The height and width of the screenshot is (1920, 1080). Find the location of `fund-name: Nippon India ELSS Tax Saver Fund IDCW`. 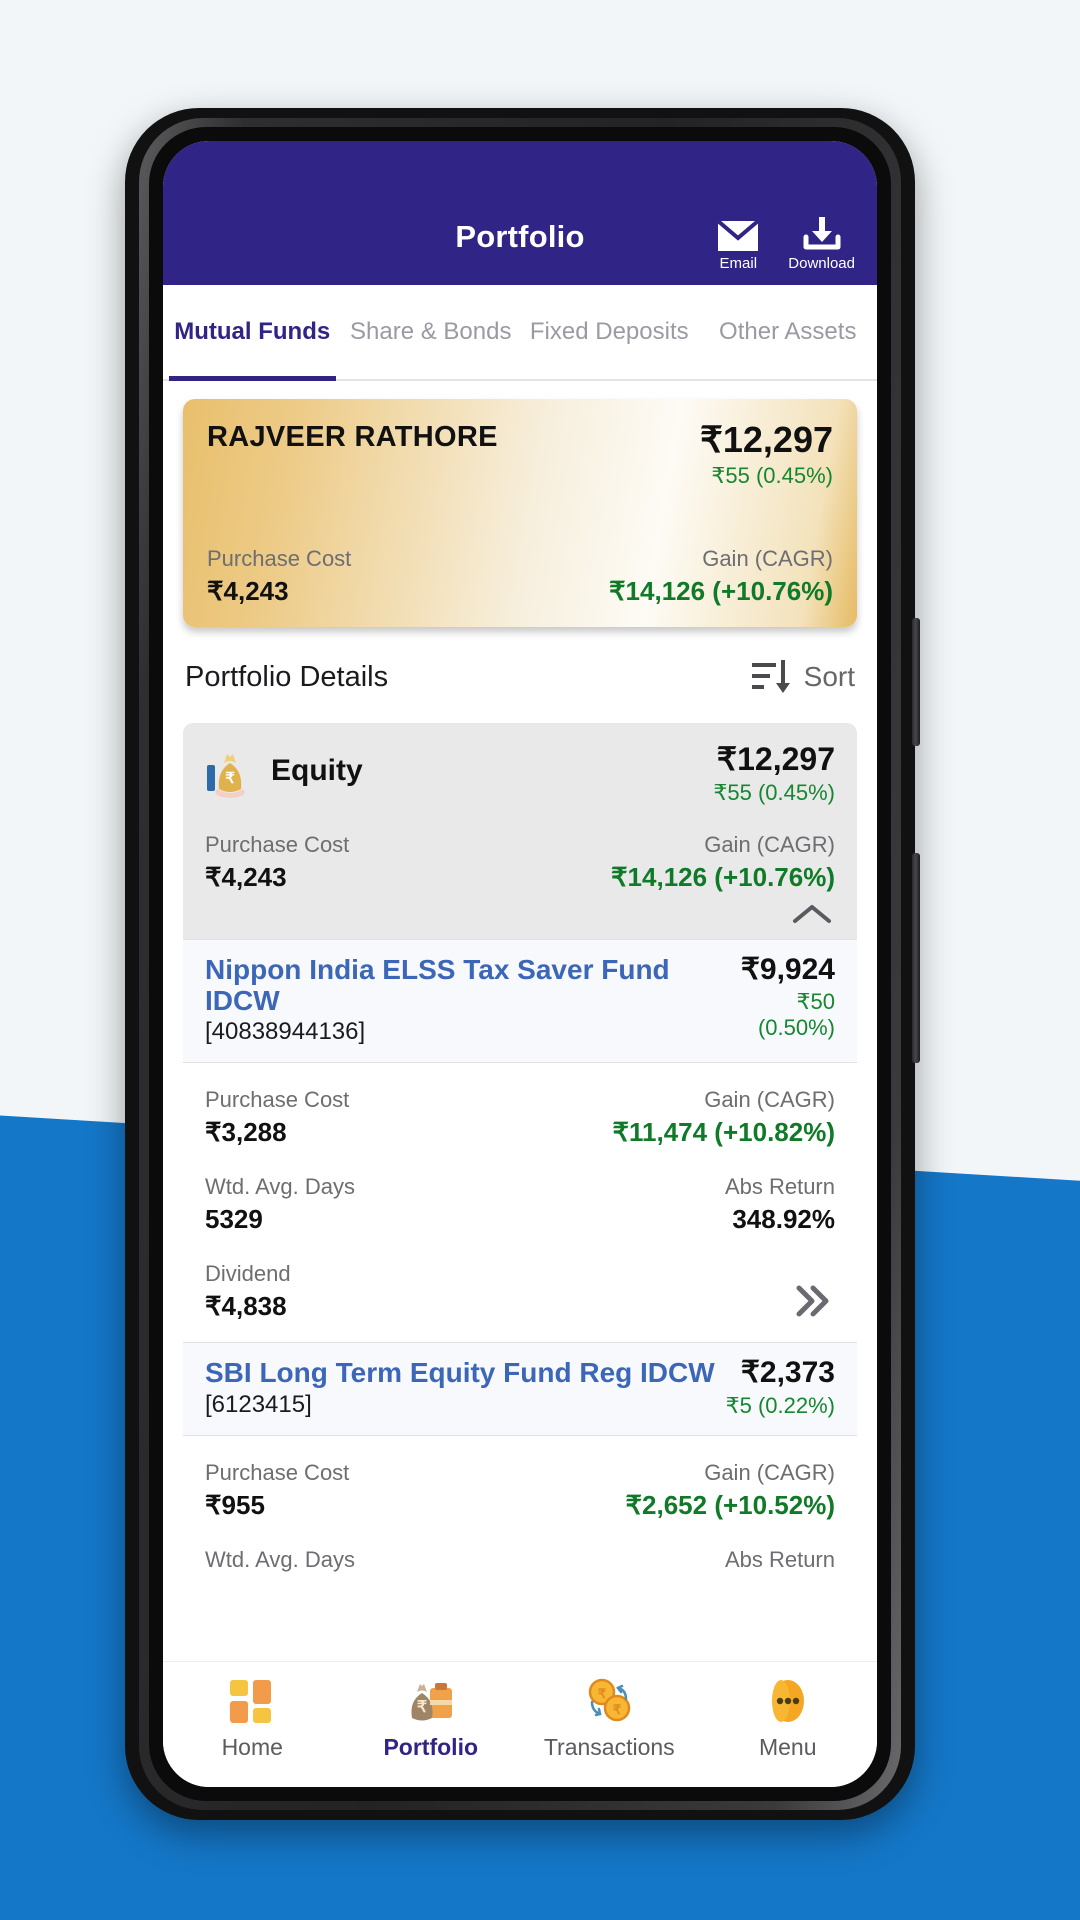

fund-name: Nippon India ELSS Tax Saver Fund IDCW is located at coordinates (437, 984).